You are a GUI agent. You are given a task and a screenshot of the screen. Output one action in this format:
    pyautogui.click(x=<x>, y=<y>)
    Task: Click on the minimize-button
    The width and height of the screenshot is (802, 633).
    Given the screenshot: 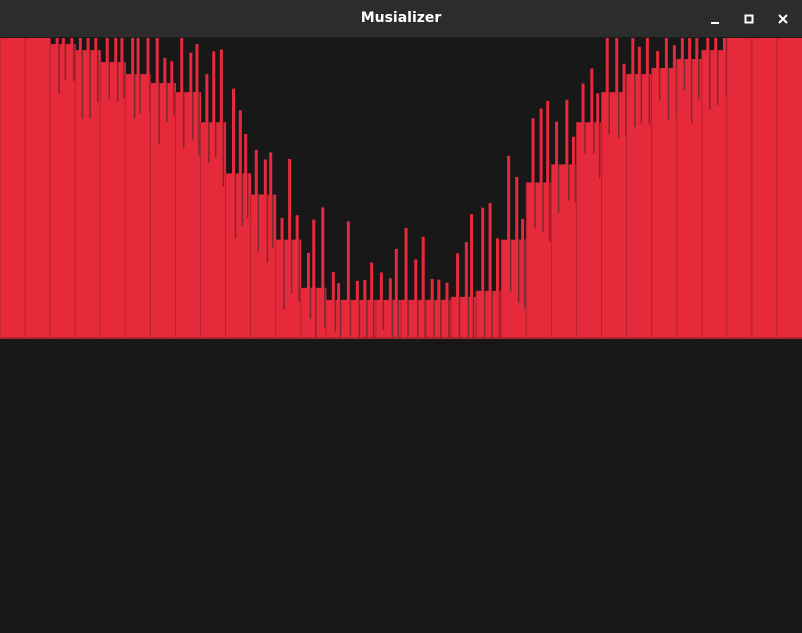 What is the action you would take?
    pyautogui.click(x=715, y=19)
    